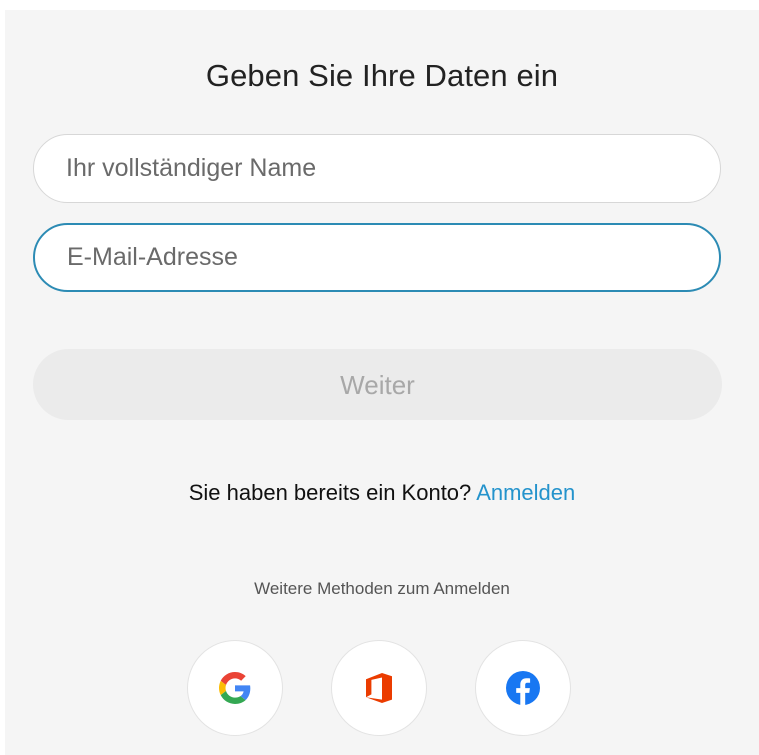 The width and height of the screenshot is (759, 755). I want to click on existing-account-line: Sie haben bereits ein Konto? Anmelden, so click(382, 493).